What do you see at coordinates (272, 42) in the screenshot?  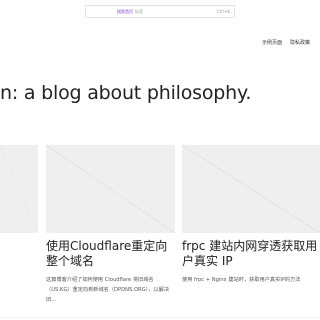 I see `nav-link-sample-page: 示例页面` at bounding box center [272, 42].